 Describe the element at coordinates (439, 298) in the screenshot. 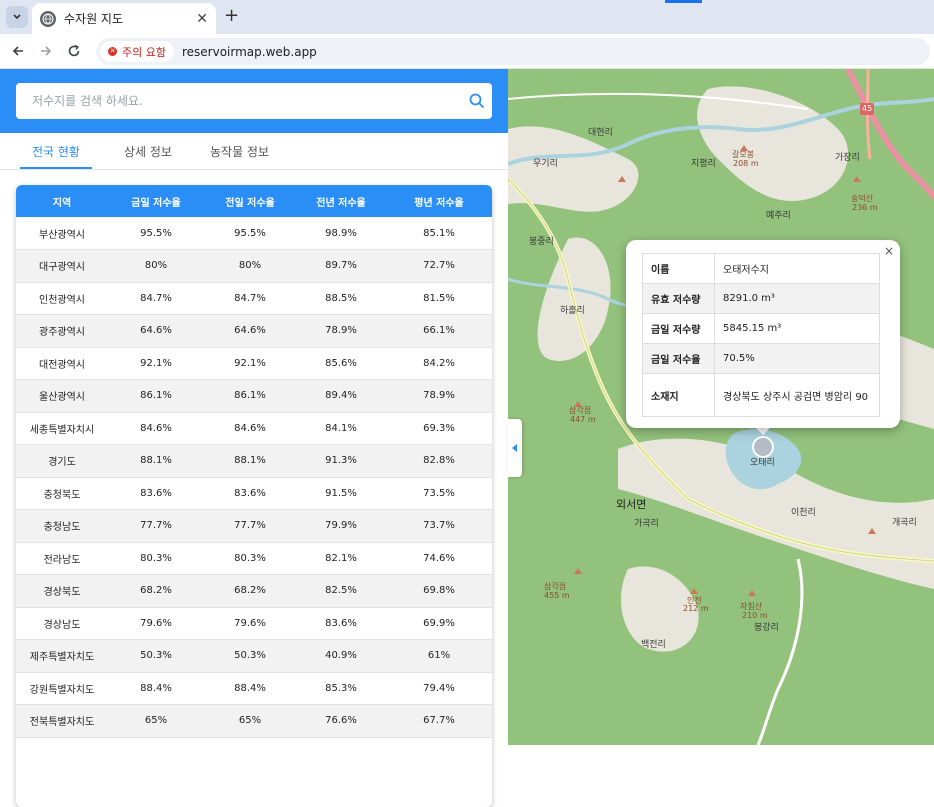

I see `rate-cell: 81.5%` at that location.